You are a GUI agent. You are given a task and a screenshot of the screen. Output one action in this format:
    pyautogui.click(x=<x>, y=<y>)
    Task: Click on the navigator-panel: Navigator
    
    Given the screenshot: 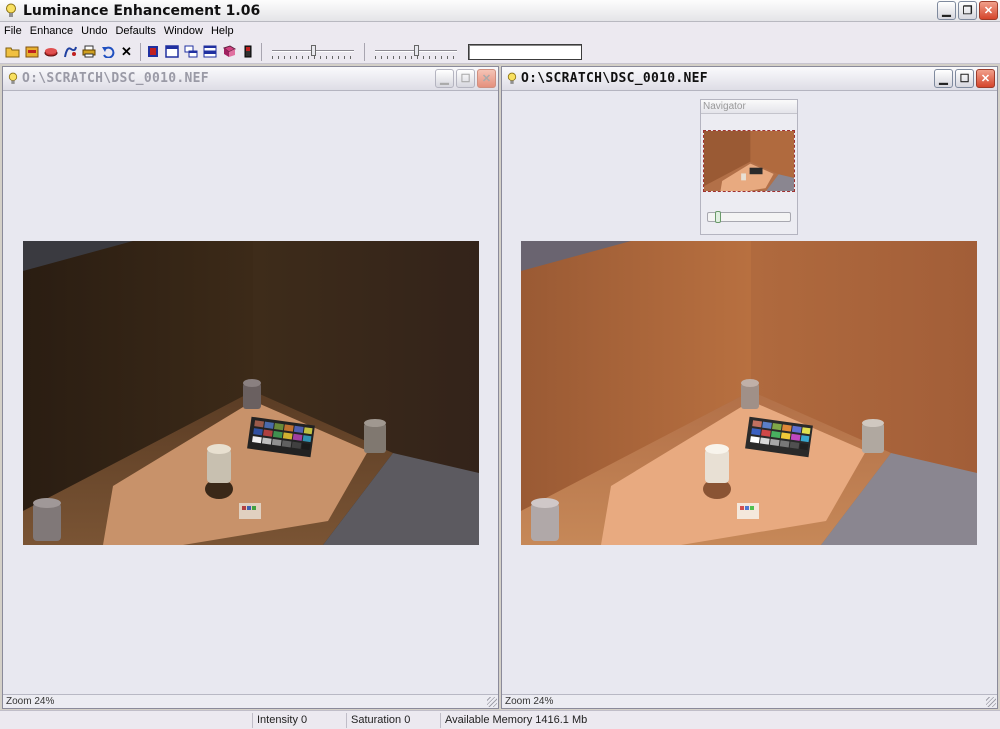 What is the action you would take?
    pyautogui.click(x=749, y=167)
    